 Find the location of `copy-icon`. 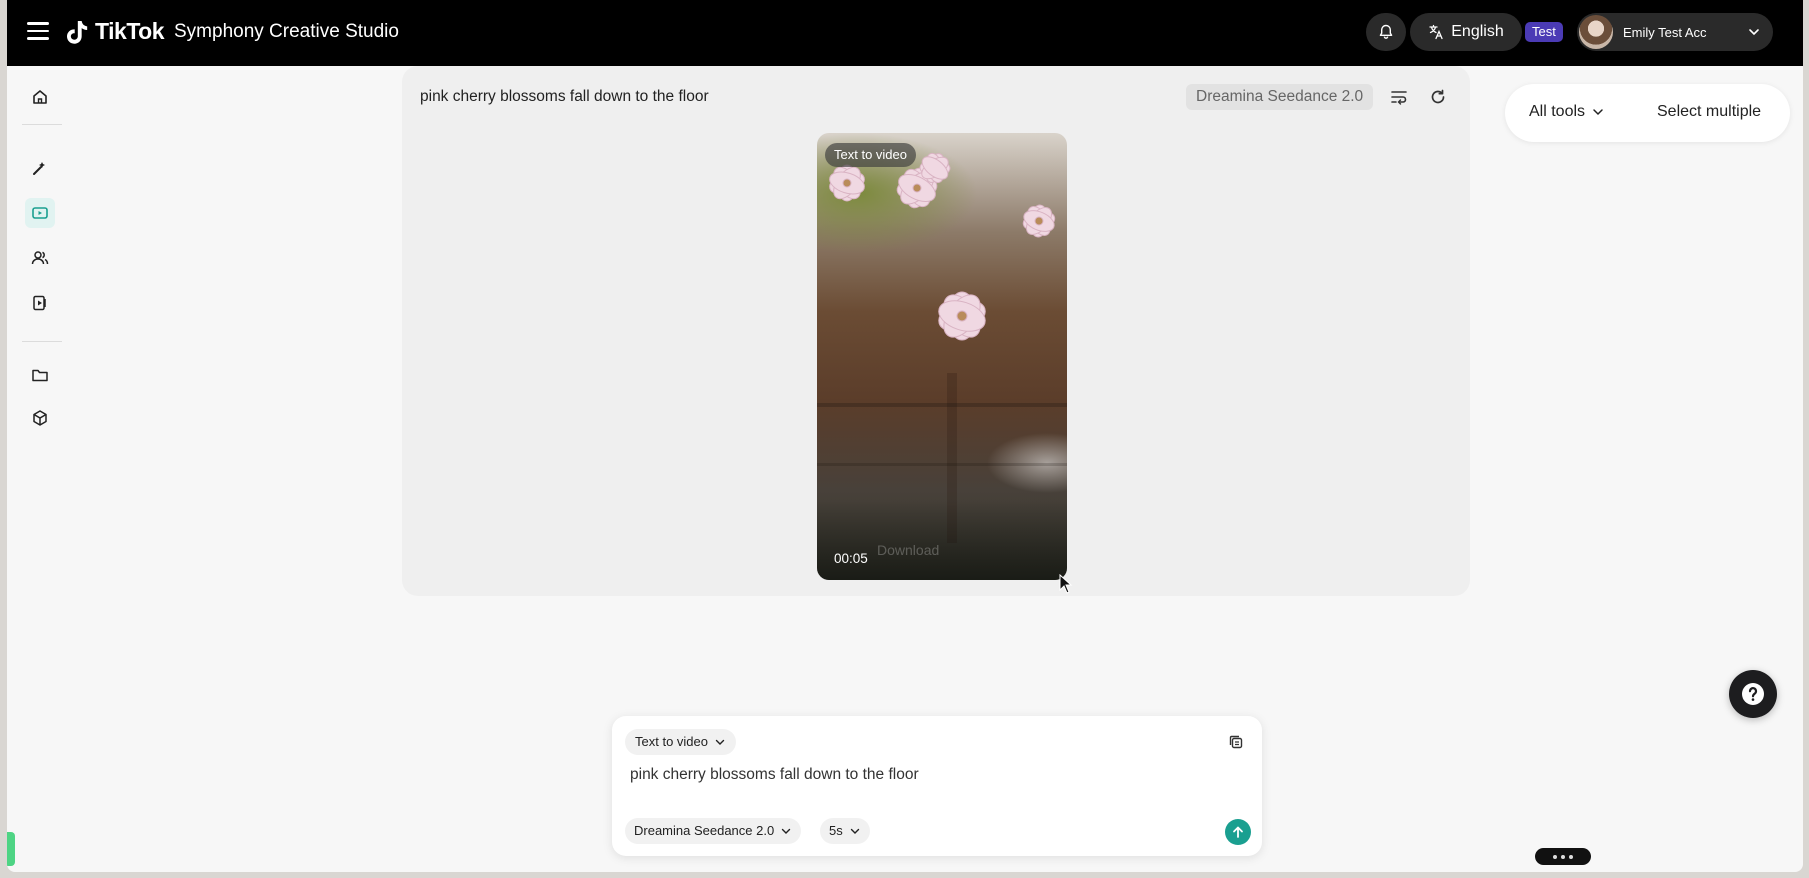

copy-icon is located at coordinates (1236, 742).